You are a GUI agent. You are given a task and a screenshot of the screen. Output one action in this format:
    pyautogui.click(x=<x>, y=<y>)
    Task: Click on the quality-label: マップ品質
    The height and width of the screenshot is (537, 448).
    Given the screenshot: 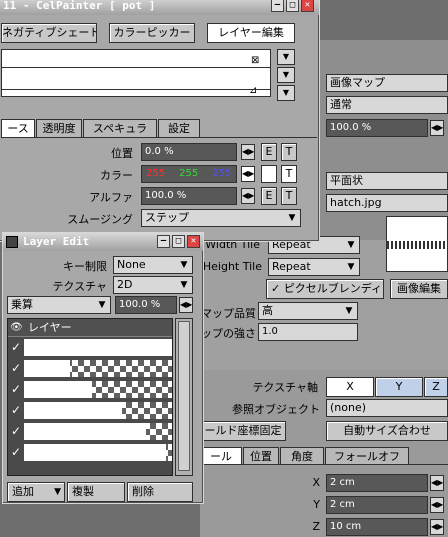 What is the action you would take?
    pyautogui.click(x=228, y=313)
    